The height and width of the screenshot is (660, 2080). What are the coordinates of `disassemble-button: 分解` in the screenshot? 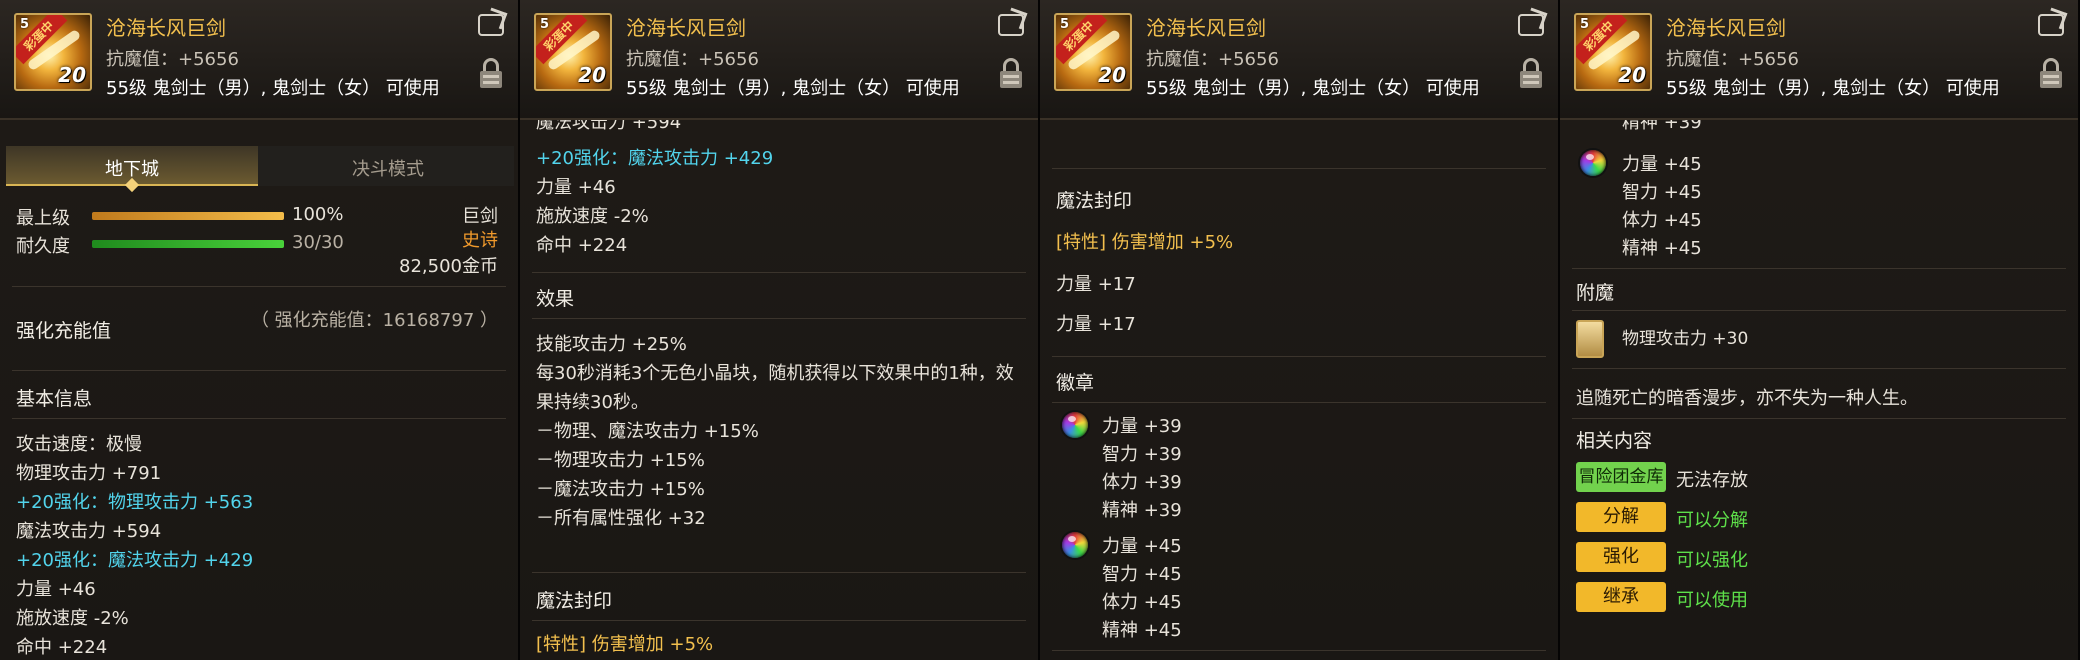 It's located at (1621, 517).